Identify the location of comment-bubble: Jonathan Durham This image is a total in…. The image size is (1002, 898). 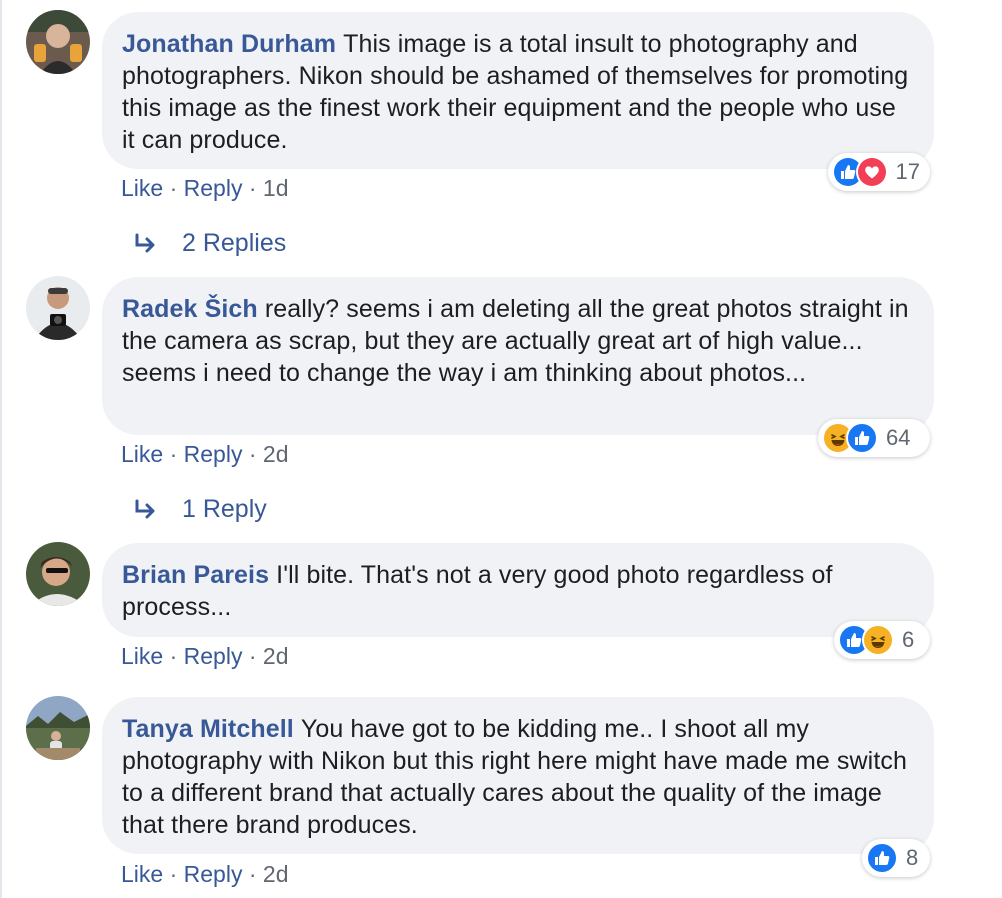
(518, 90).